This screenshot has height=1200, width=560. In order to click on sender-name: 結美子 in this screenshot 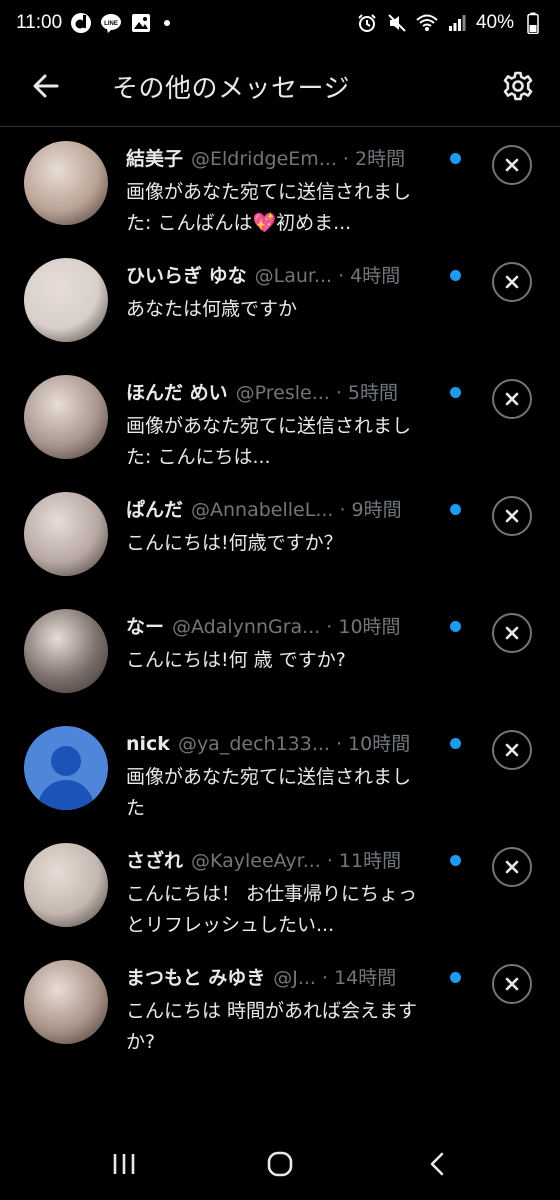, I will do `click(155, 159)`.